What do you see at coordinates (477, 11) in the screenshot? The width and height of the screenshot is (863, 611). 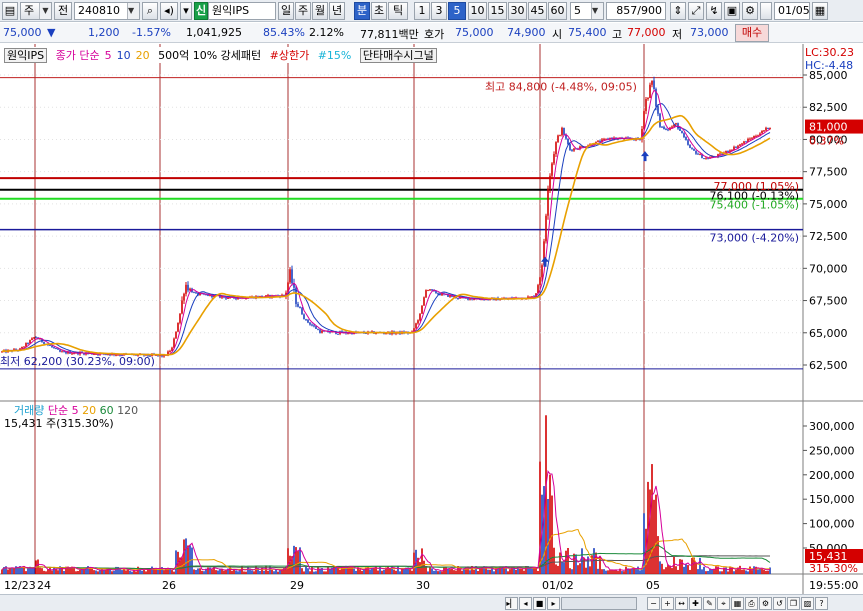 I see `interval-10: 10` at bounding box center [477, 11].